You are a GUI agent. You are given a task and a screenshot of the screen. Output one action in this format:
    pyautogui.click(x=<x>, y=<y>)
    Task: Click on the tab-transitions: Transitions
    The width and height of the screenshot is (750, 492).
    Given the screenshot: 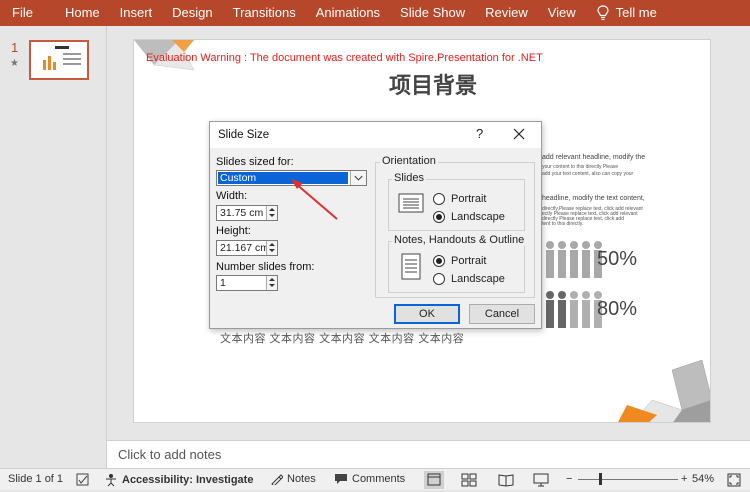 What is the action you would take?
    pyautogui.click(x=264, y=13)
    